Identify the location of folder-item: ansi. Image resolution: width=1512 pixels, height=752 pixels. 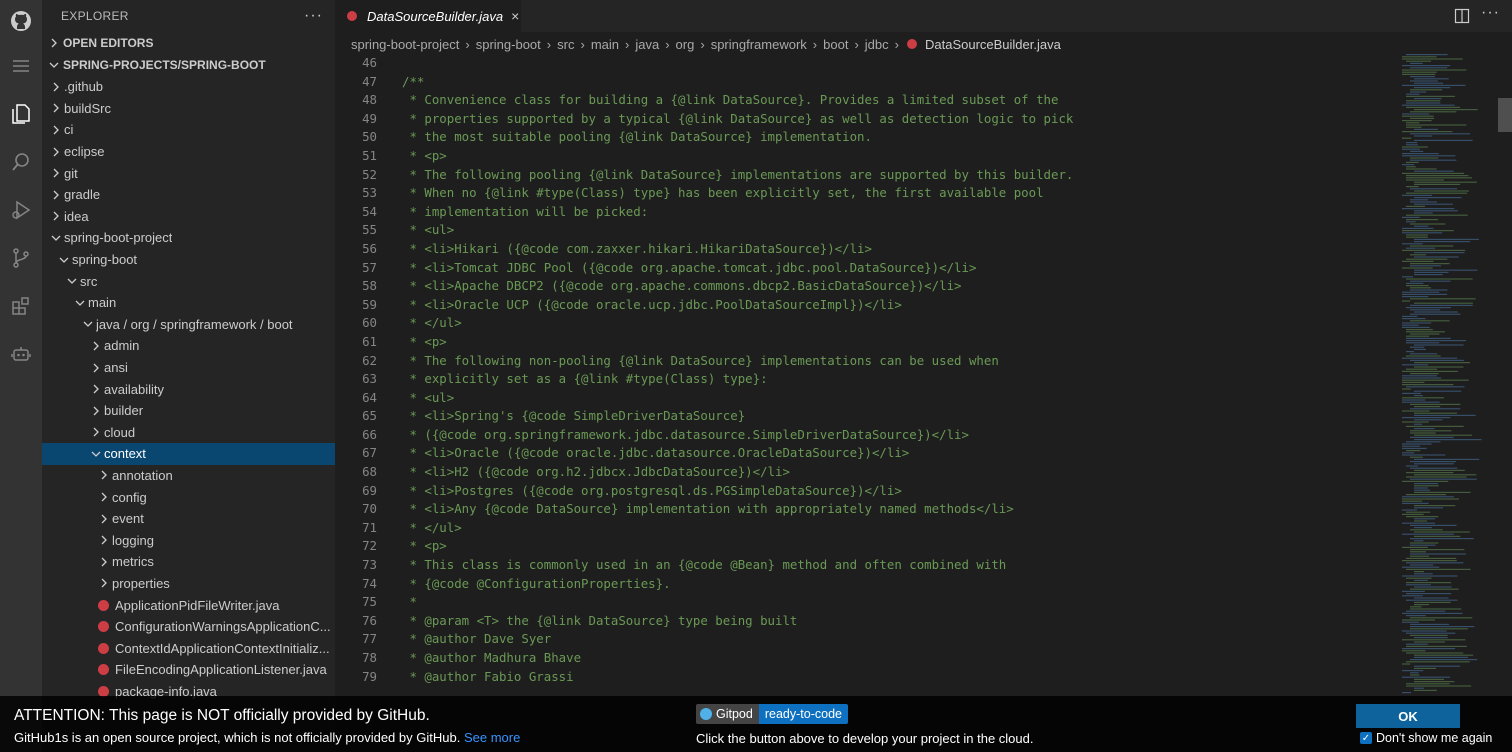
(188, 368).